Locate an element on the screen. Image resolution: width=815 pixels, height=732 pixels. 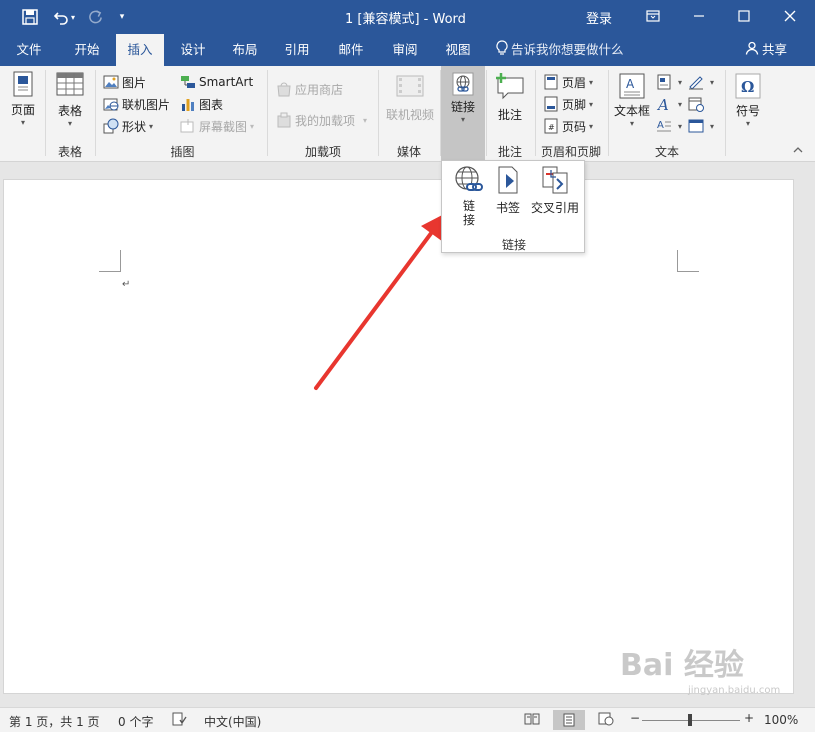
language-indicator: 中文(中国) is located at coordinates (232, 721).